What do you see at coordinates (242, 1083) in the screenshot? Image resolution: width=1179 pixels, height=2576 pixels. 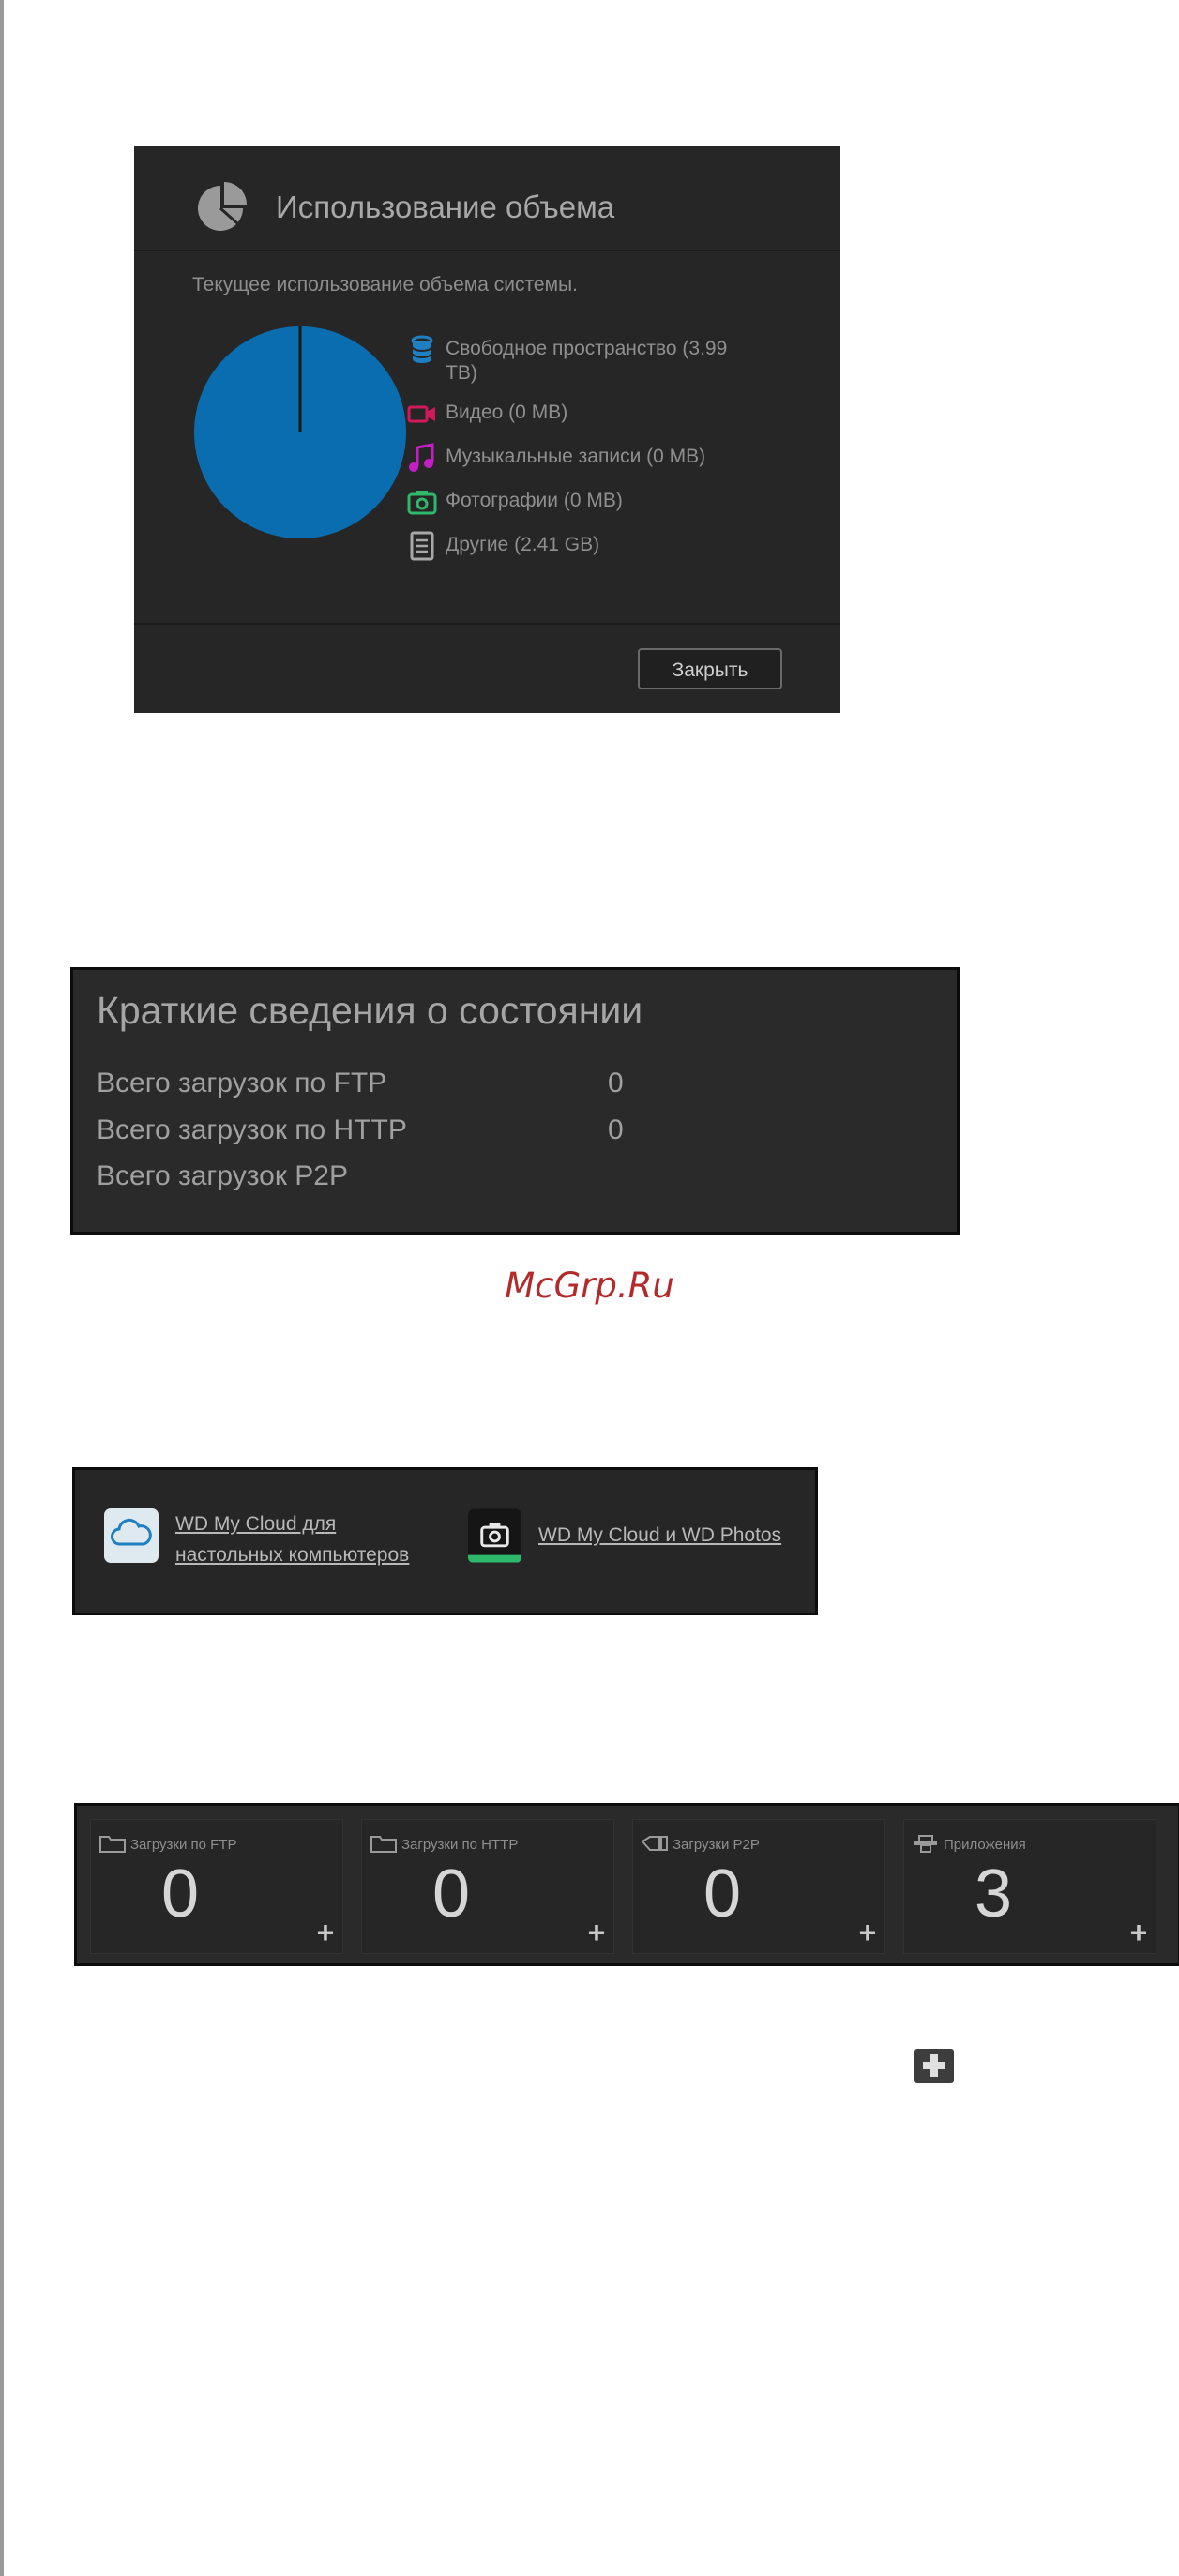 I see `summary-row-ftp-label: Всего загрузок по FTP` at bounding box center [242, 1083].